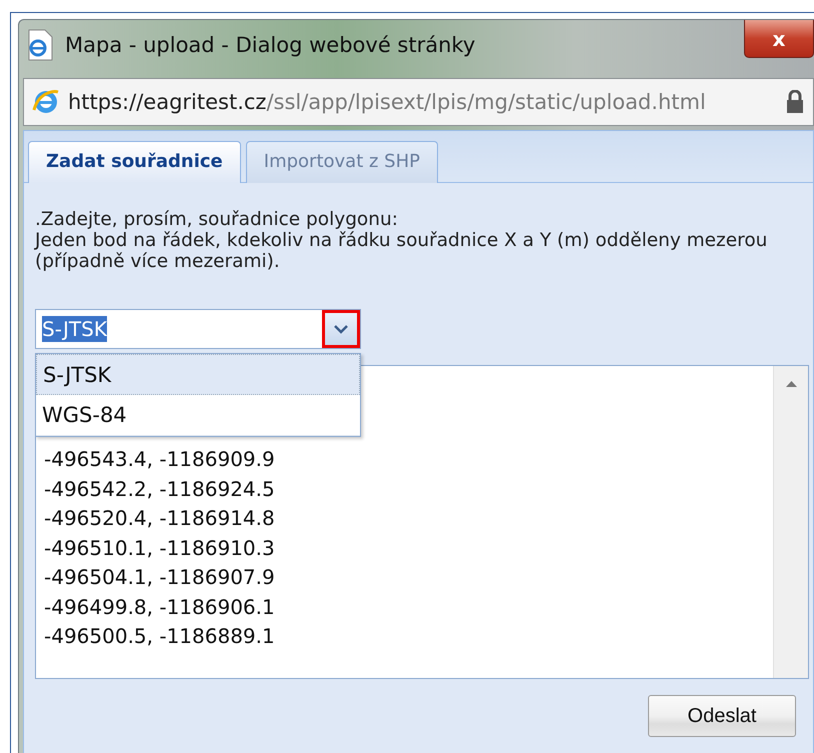 This screenshot has width=814, height=753. What do you see at coordinates (159, 459) in the screenshot?
I see `coordinate-line: -496543.4, -1186909.9` at bounding box center [159, 459].